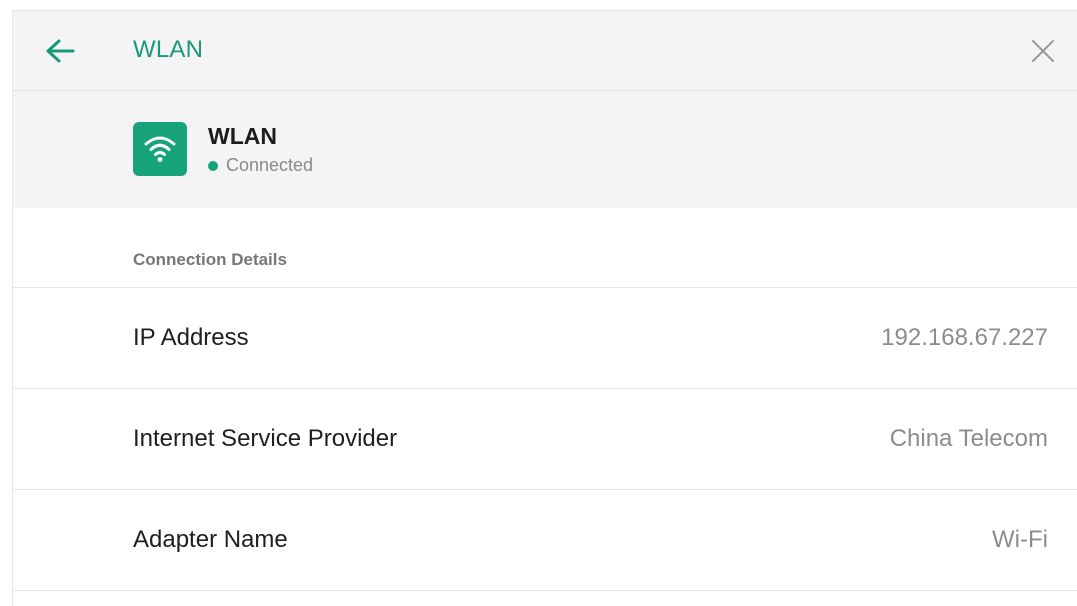  I want to click on title-bar: WLAN, so click(545, 51).